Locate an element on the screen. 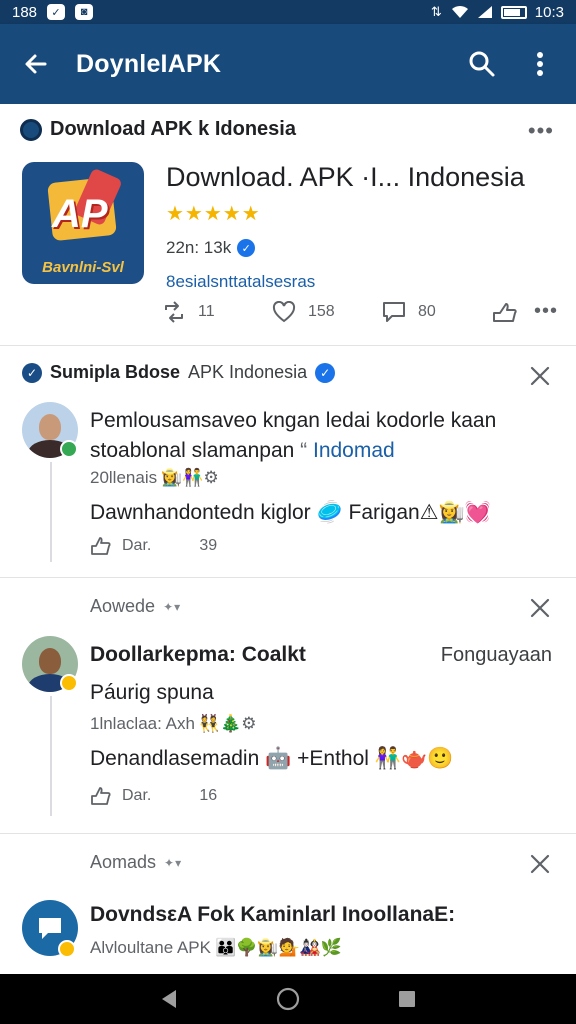  globe-icon is located at coordinates (31, 129).